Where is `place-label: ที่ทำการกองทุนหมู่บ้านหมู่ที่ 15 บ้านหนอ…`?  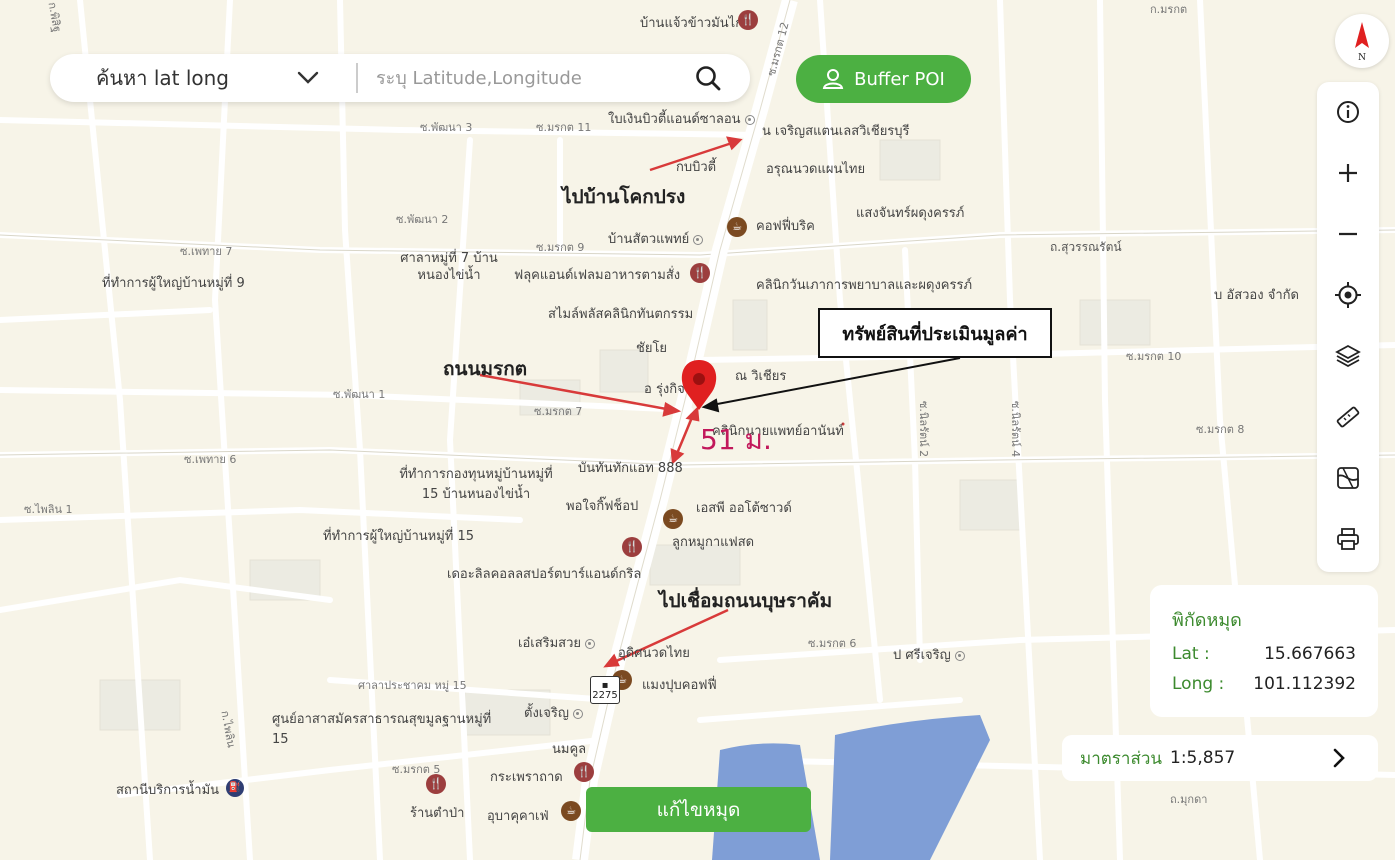 place-label: ที่ทำการกองทุนหมู่บ้านหมู่ที่ 15 บ้านหนอ… is located at coordinates (476, 485).